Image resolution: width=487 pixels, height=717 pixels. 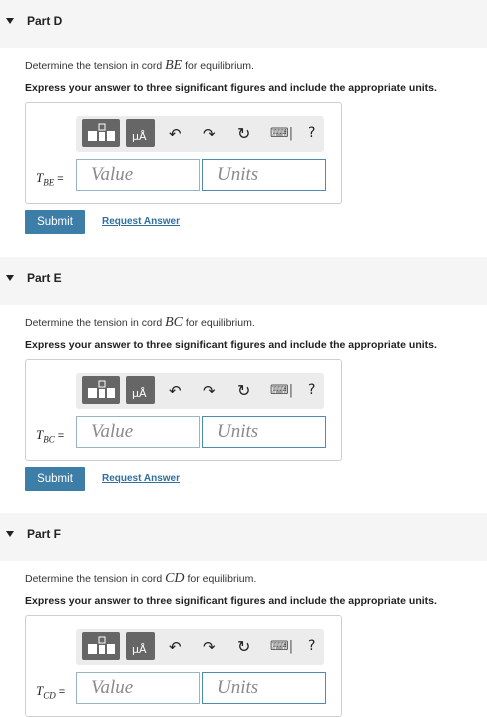 I want to click on part-header: Part D, so click(x=243, y=24).